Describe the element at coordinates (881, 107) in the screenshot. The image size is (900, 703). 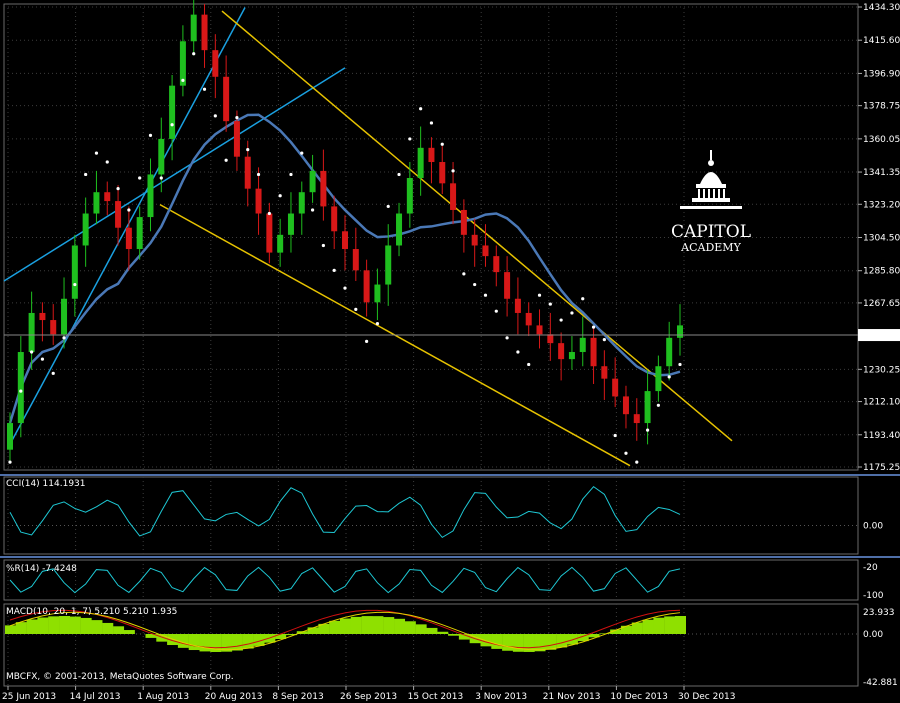
I see `y-tick-label: 1378.75` at that location.